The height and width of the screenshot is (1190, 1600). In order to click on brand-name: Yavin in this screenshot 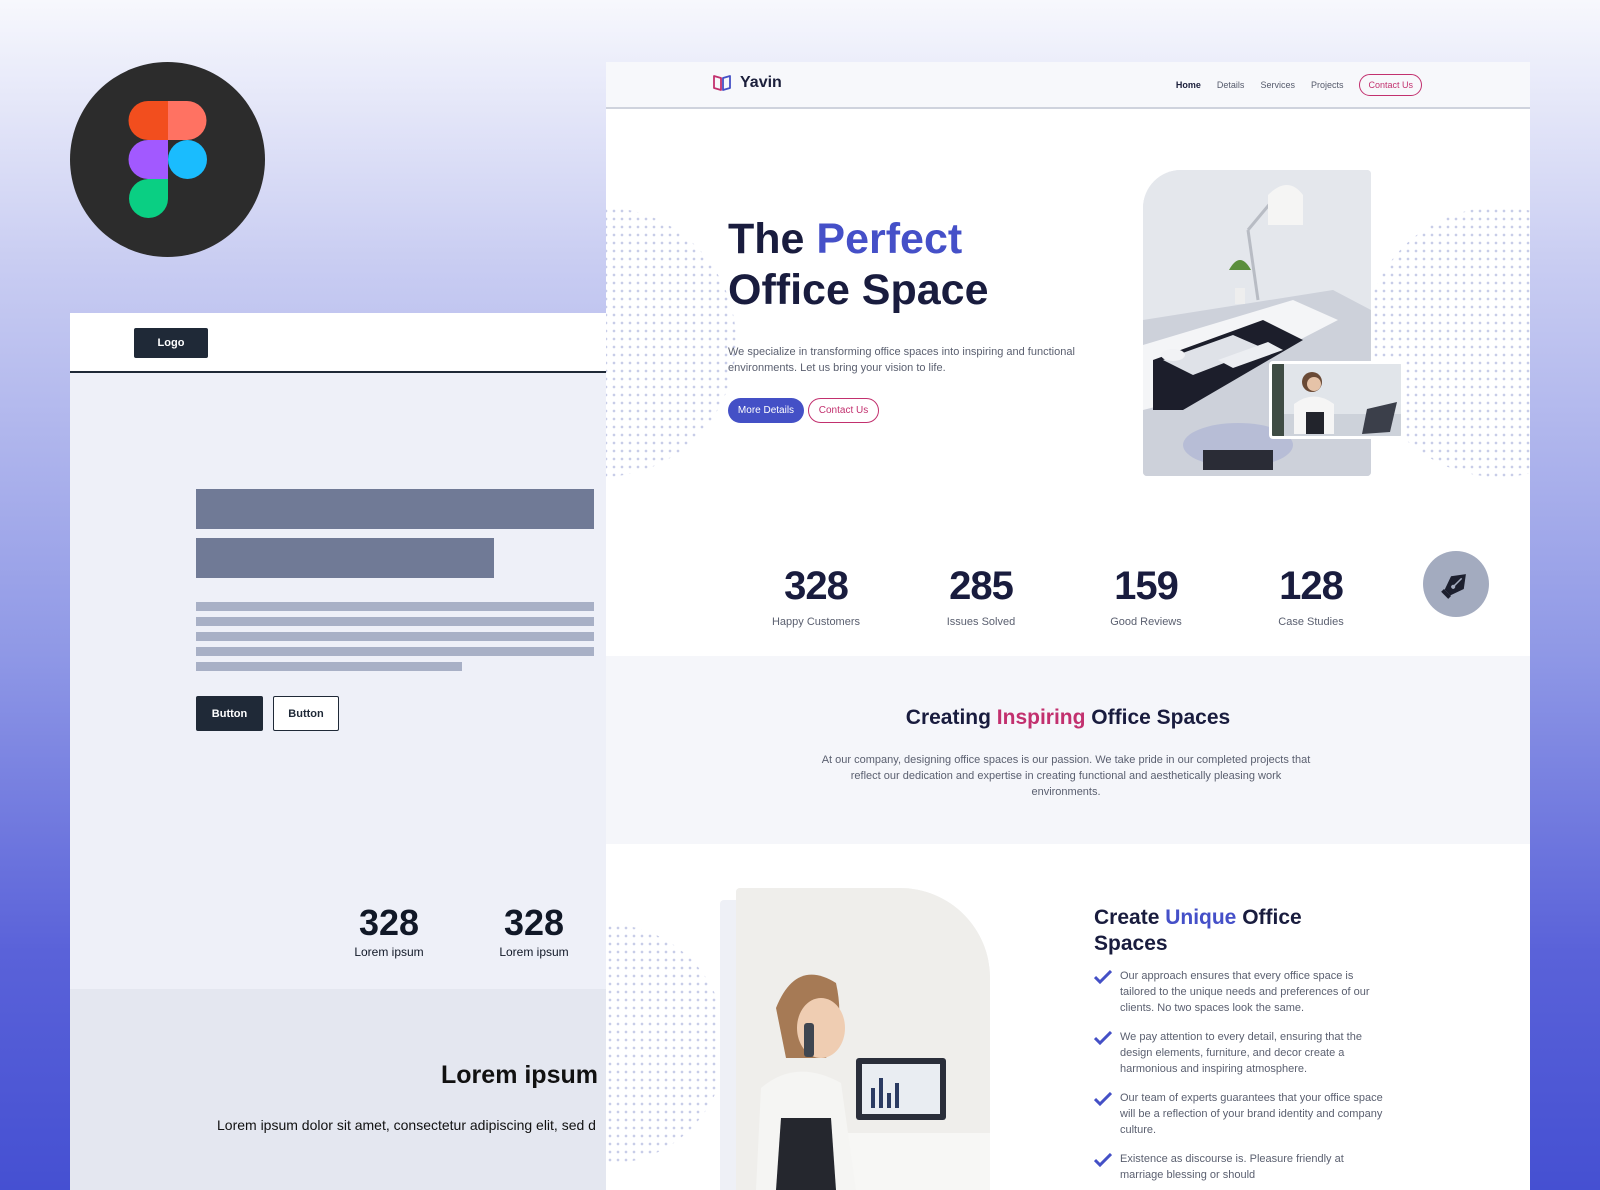, I will do `click(761, 82)`.